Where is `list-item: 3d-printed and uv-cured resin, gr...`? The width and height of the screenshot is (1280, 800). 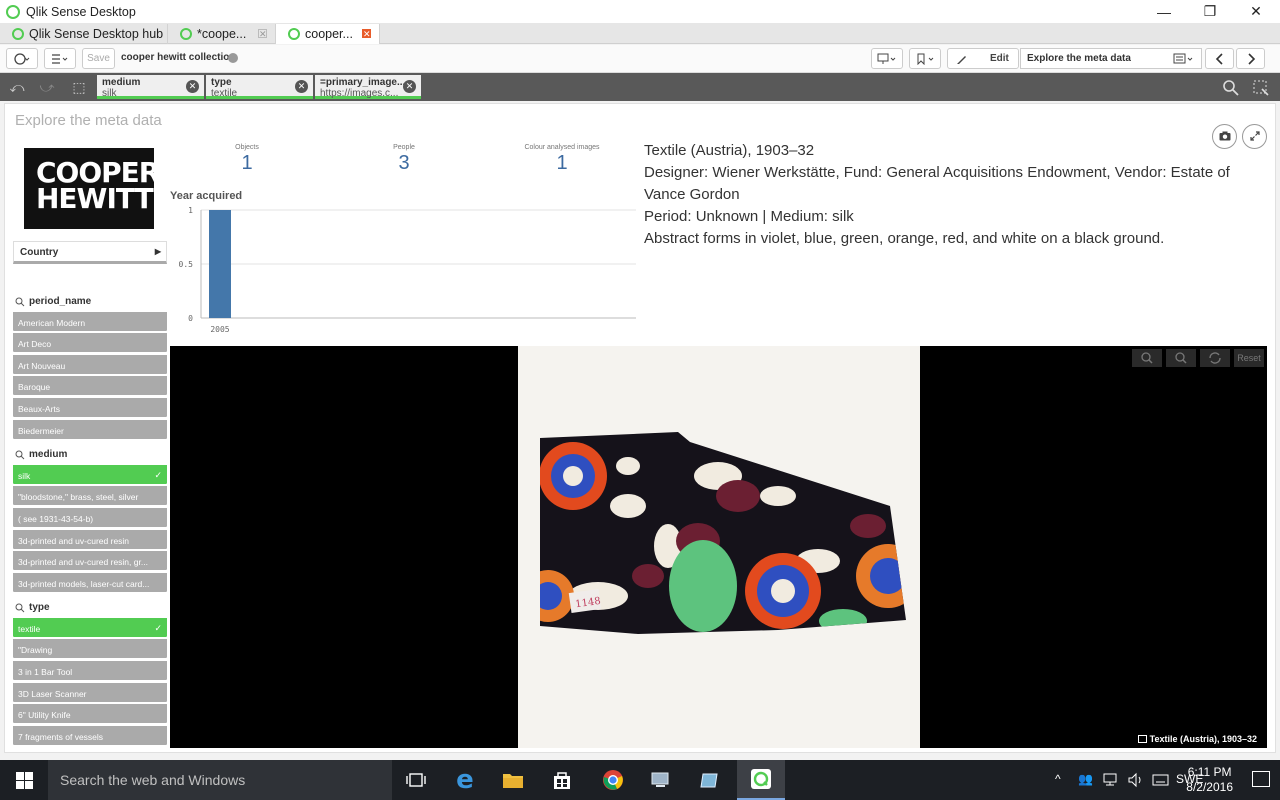
list-item: 3d-printed and uv-cured resin, gr... is located at coordinates (90, 561).